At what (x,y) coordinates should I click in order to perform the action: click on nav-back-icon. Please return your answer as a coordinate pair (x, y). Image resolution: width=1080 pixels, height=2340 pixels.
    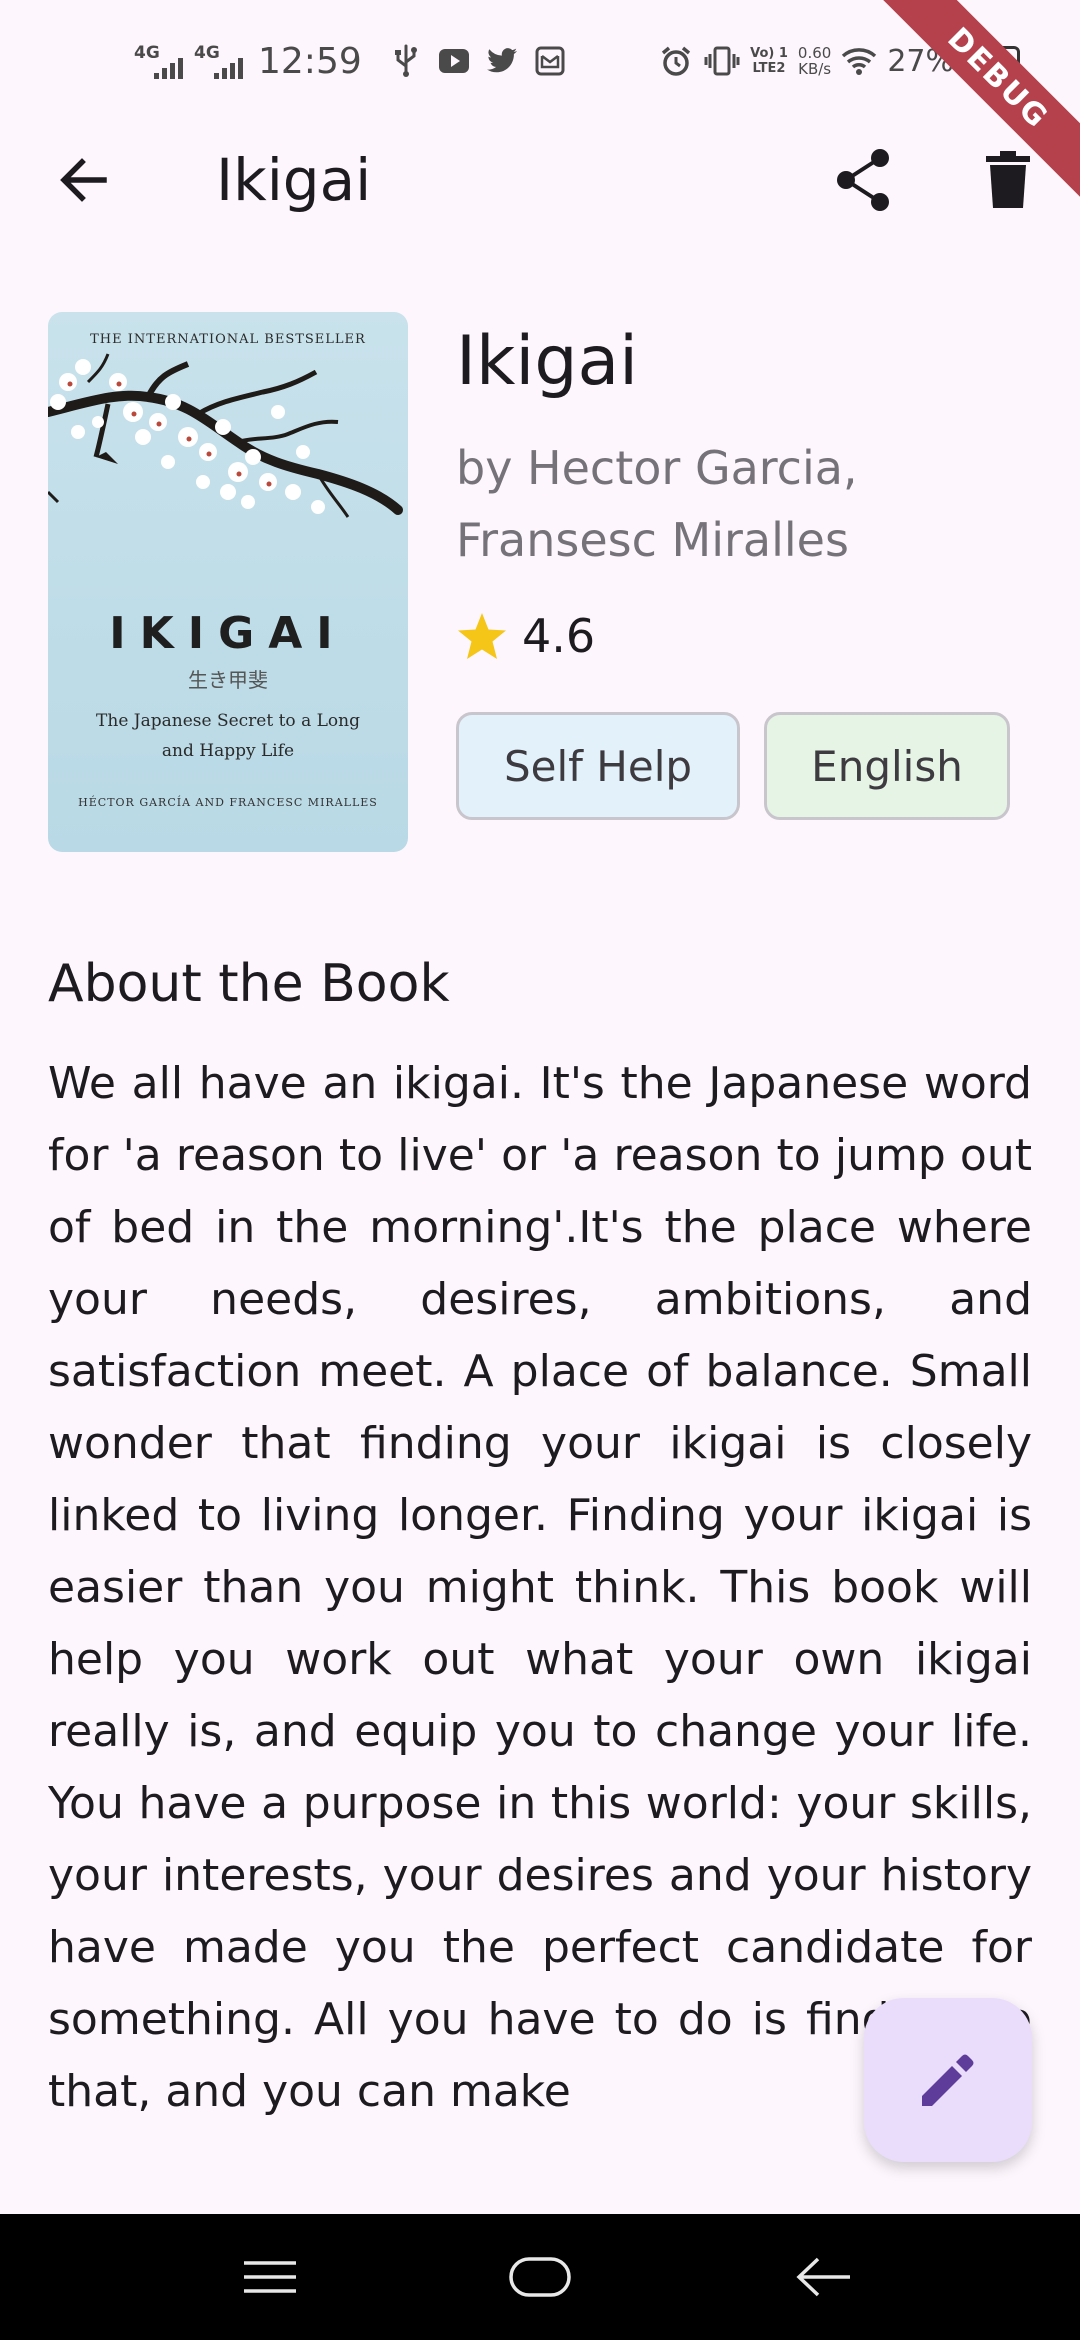
    Looking at the image, I should click on (823, 2277).